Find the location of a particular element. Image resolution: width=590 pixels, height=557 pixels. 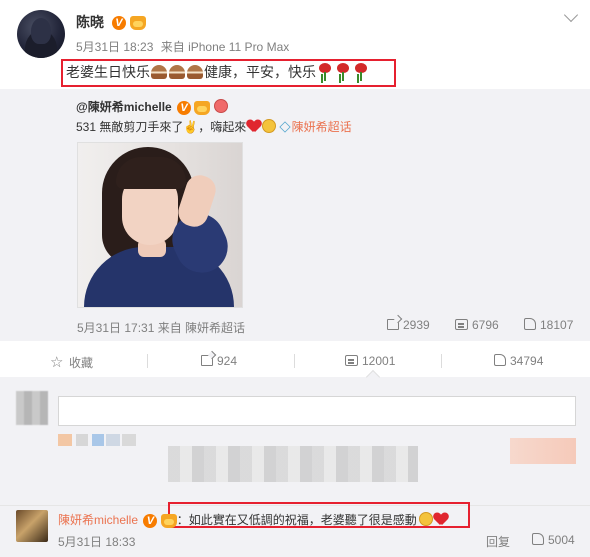

like-count: 34794 is located at coordinates (527, 361).